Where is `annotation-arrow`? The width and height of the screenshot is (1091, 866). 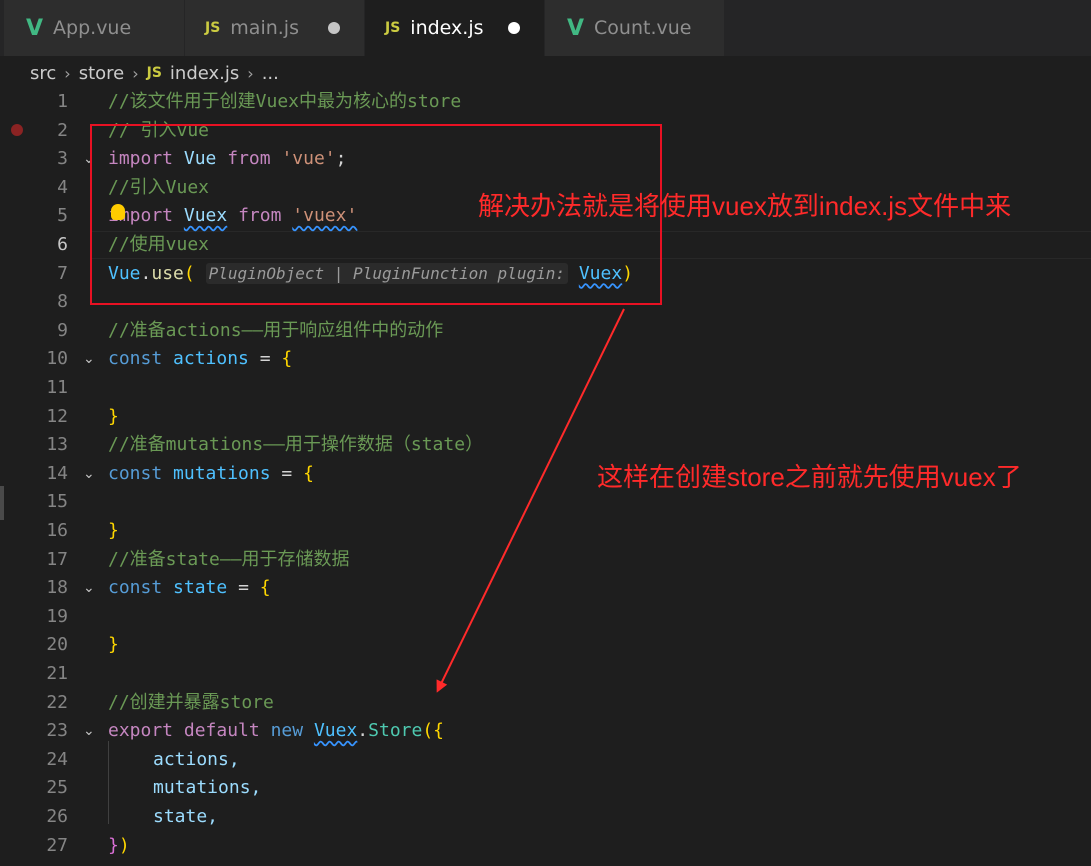 annotation-arrow is located at coordinates (530, 500).